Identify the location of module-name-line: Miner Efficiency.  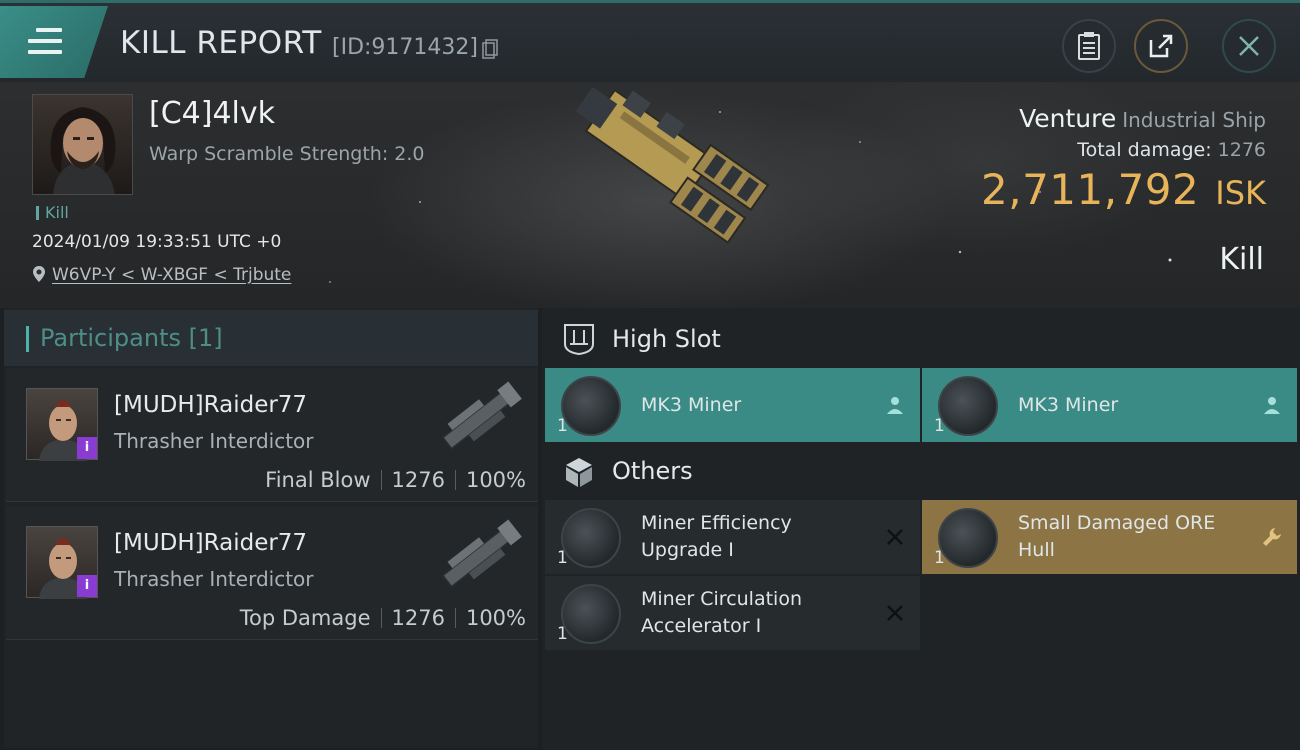
(716, 523).